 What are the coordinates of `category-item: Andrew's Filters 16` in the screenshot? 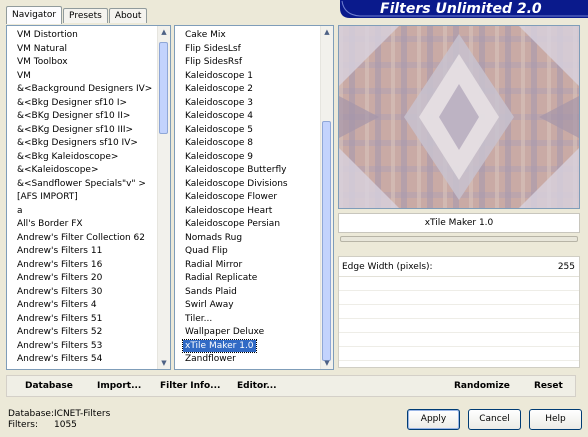 It's located at (82, 266).